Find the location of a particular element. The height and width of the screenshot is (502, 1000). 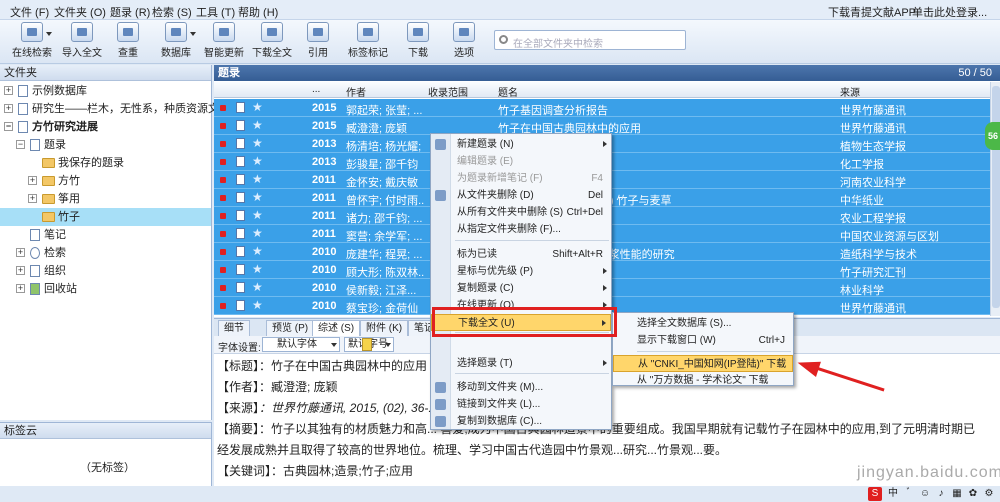

table-row: ★ 2015 郭起荣; 张莹; ... 竹子基因调查分析报告 世界竹藤通讯 is located at coordinates (602, 108).